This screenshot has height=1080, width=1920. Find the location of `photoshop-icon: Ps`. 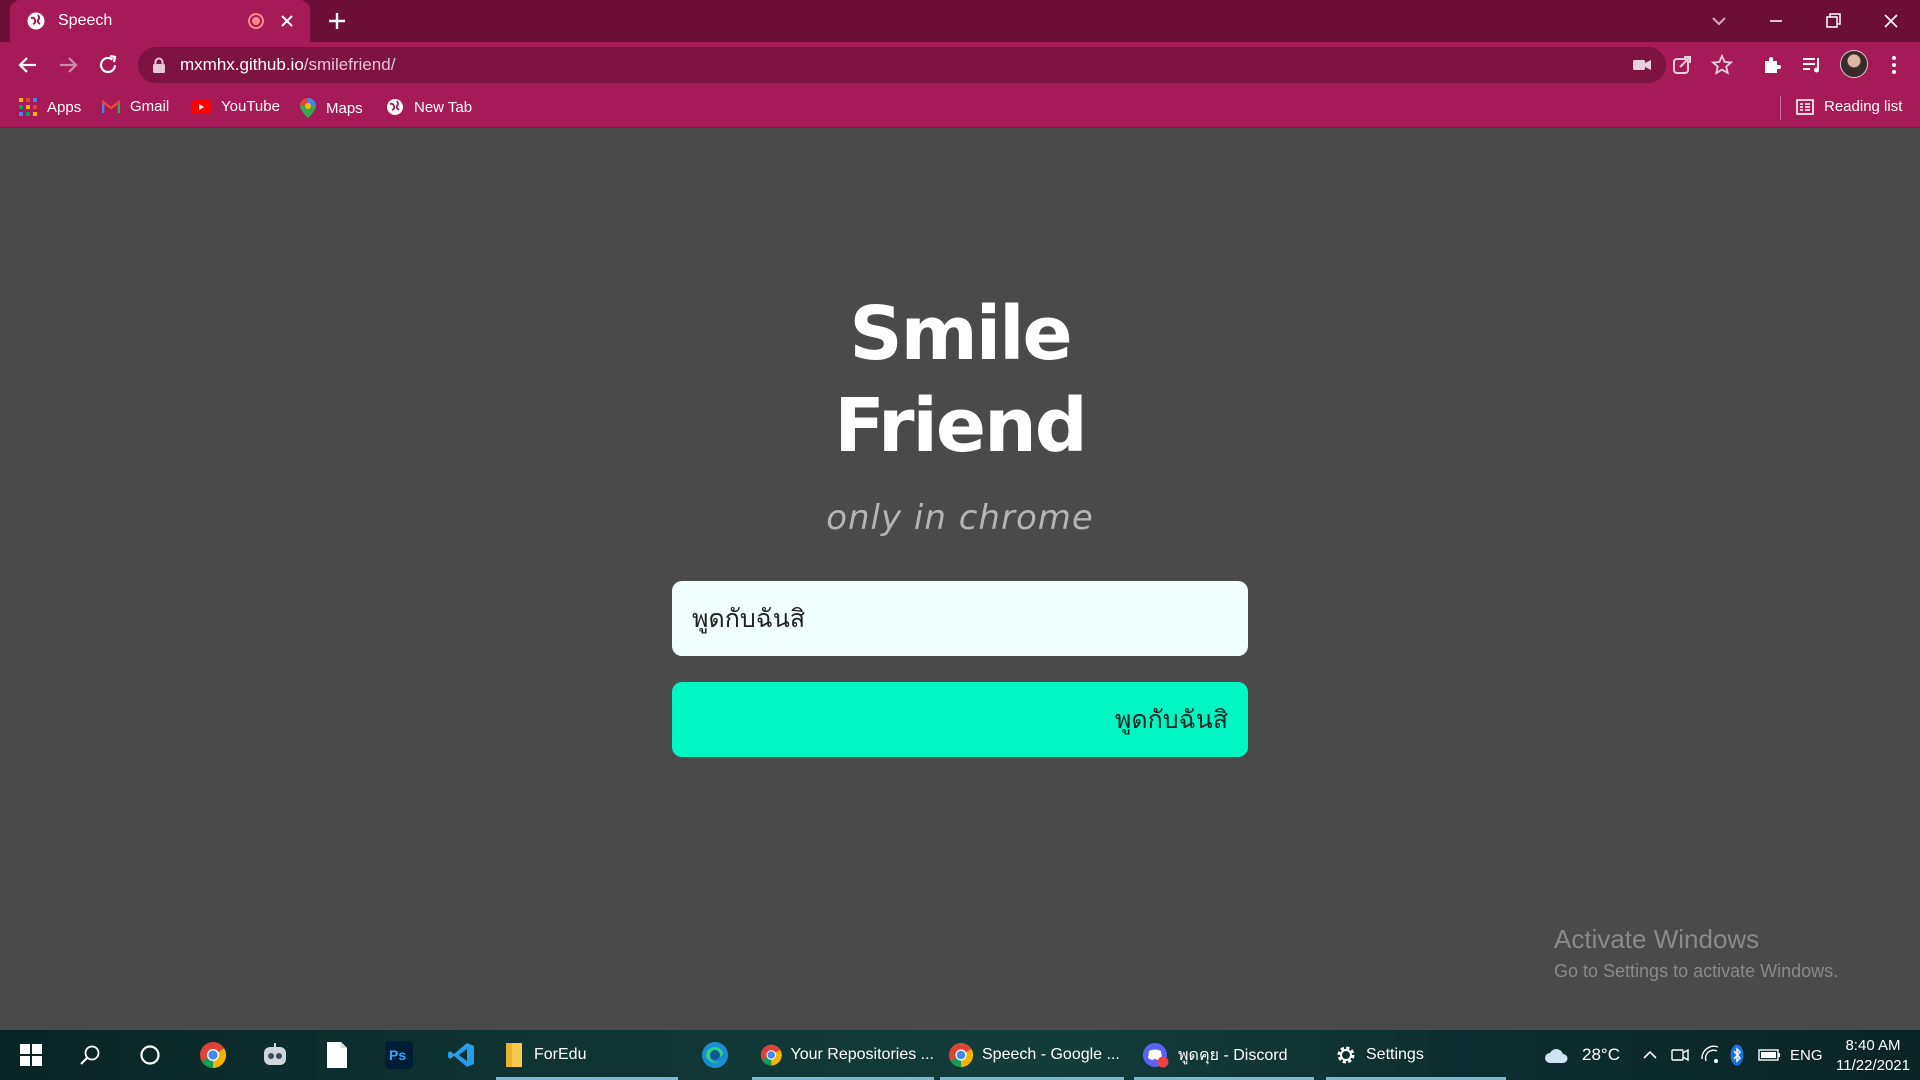

photoshop-icon: Ps is located at coordinates (399, 1055).